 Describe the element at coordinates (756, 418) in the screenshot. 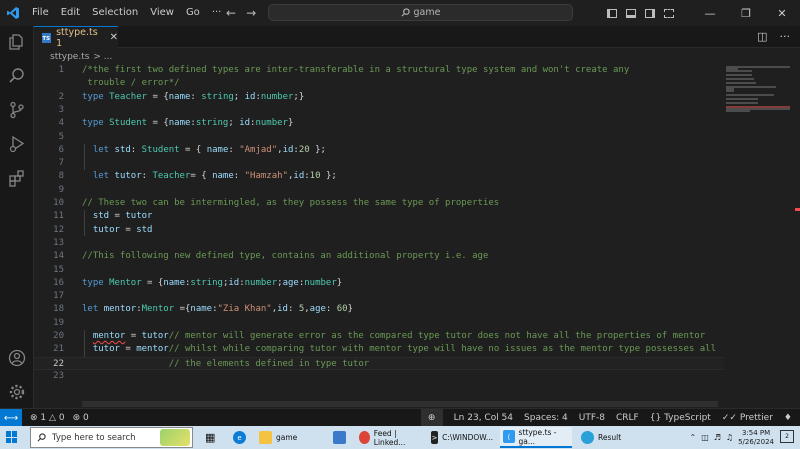

I see `formatter-label: Prettier` at that location.